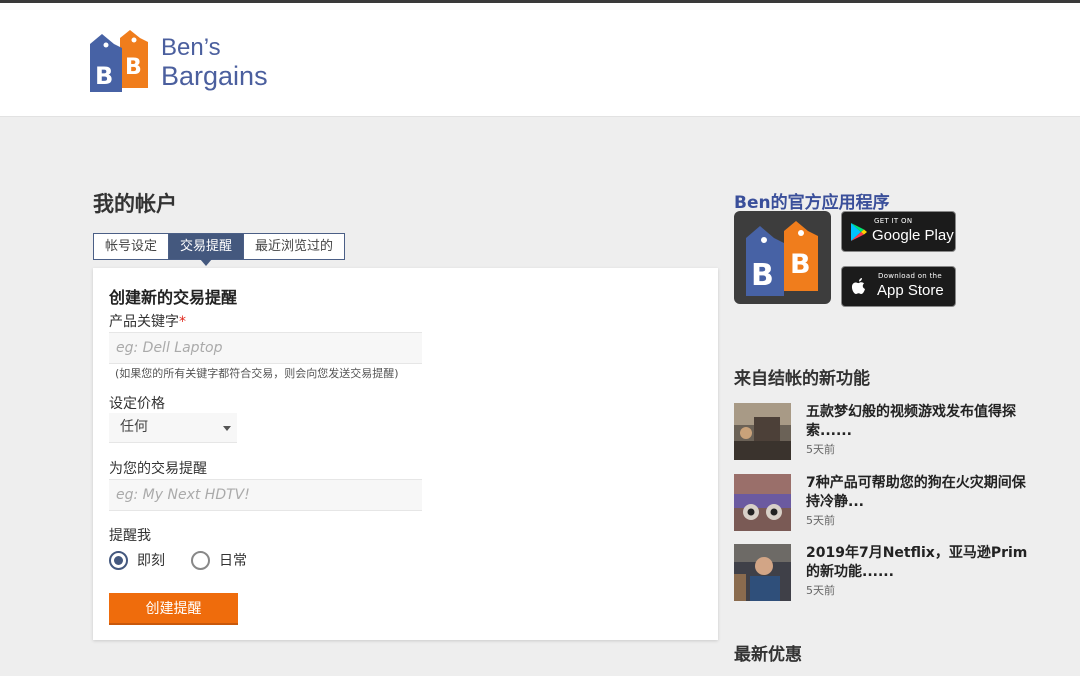  What do you see at coordinates (188, 560) in the screenshot?
I see `remind-radio-group: 即刻 日常` at bounding box center [188, 560].